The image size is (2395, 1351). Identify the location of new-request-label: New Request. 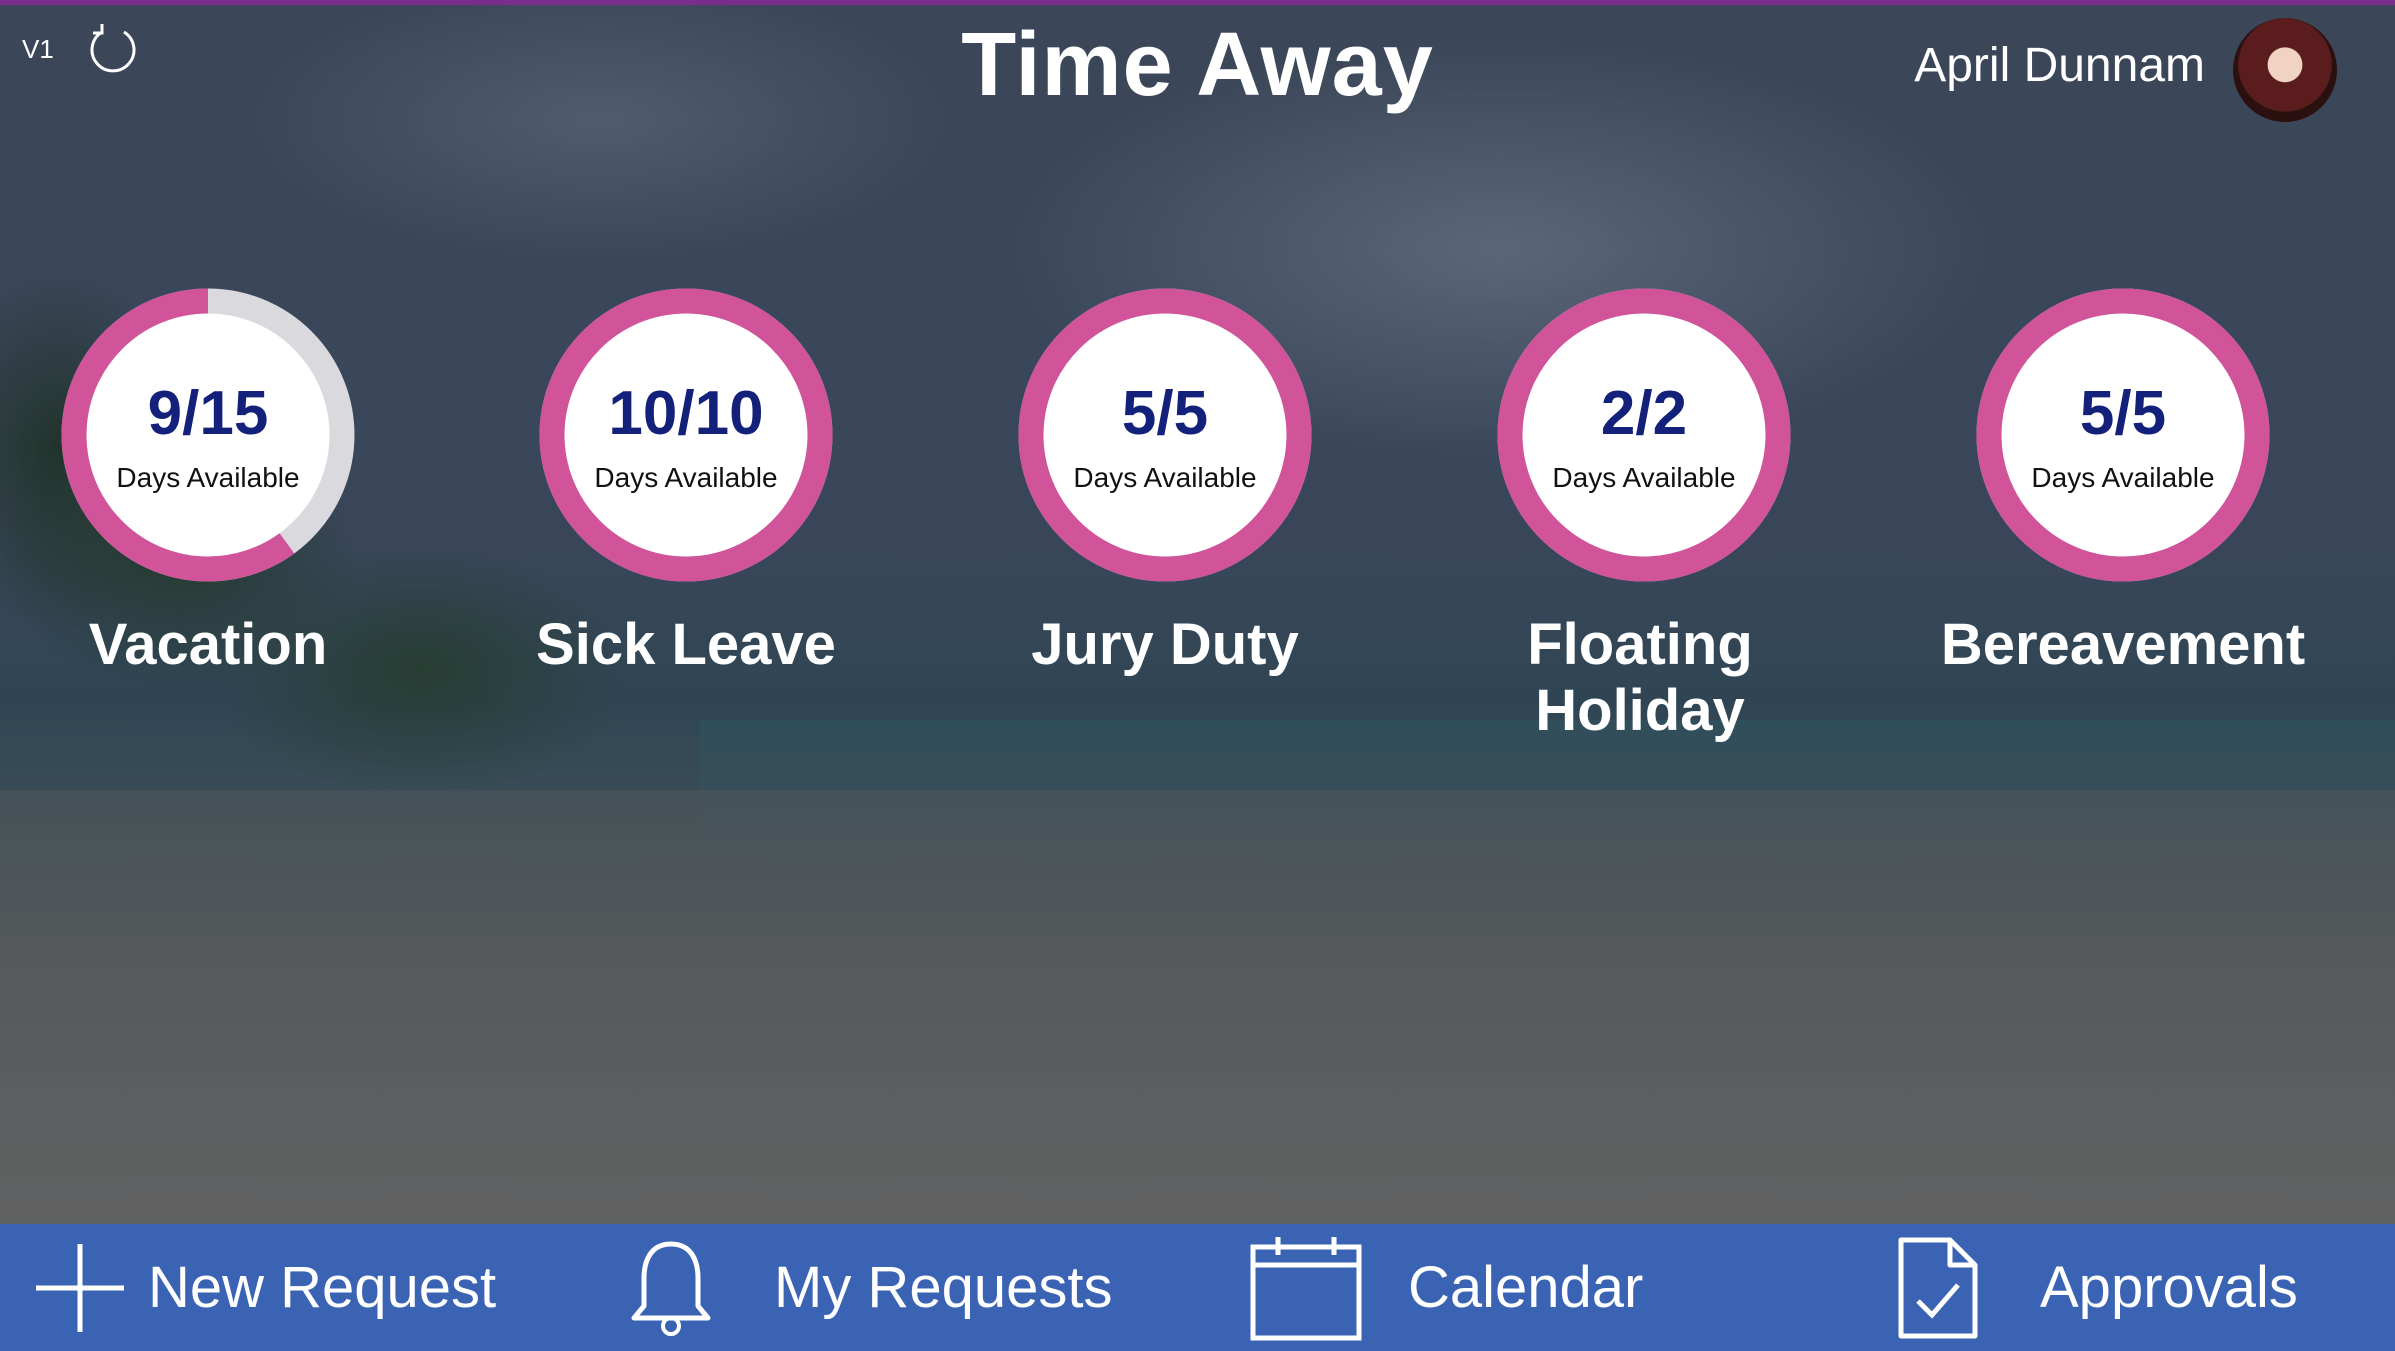
(322, 1287).